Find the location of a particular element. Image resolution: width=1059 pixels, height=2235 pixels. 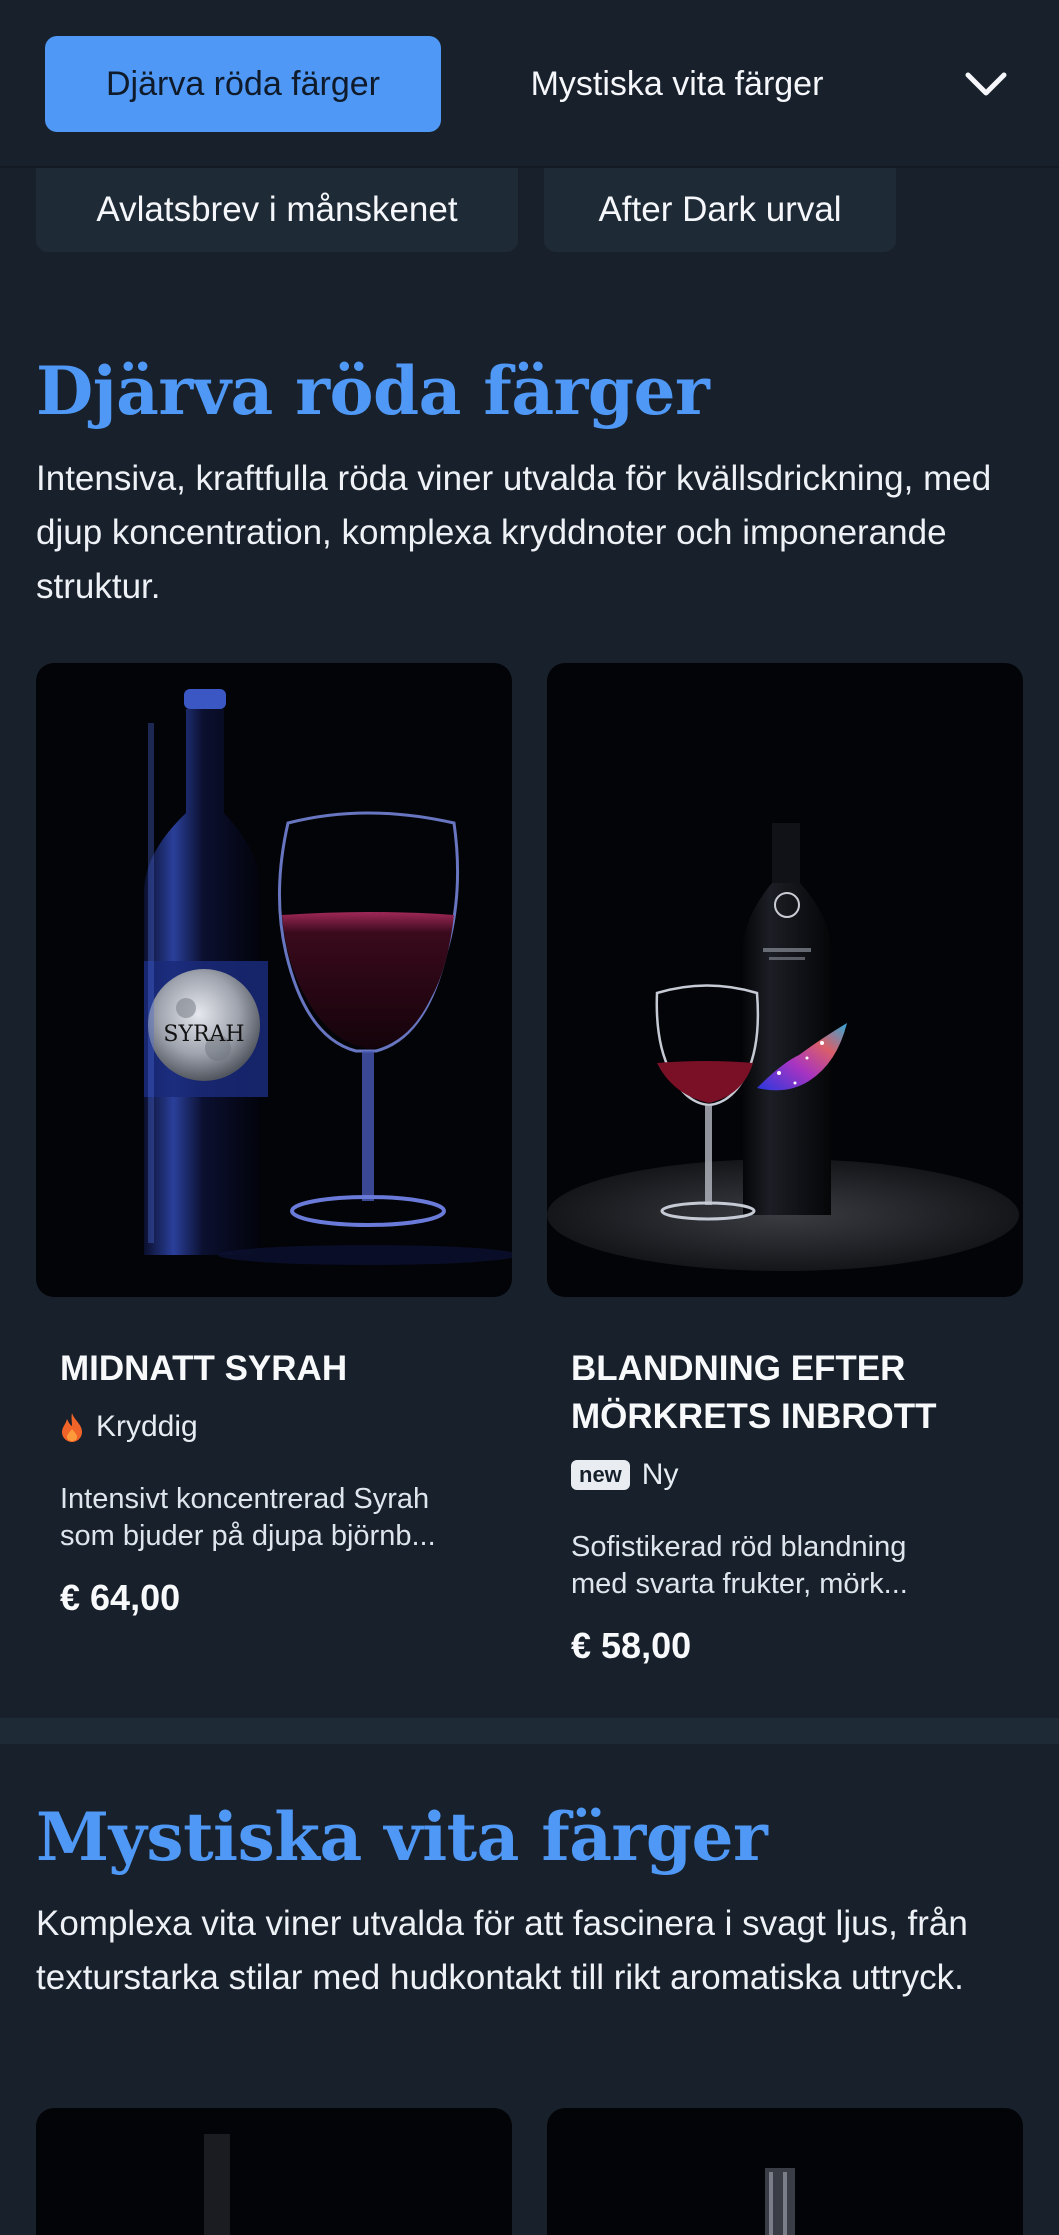

category-nav: Djärva röda färger Mystiska vita färger is located at coordinates (529, 84).